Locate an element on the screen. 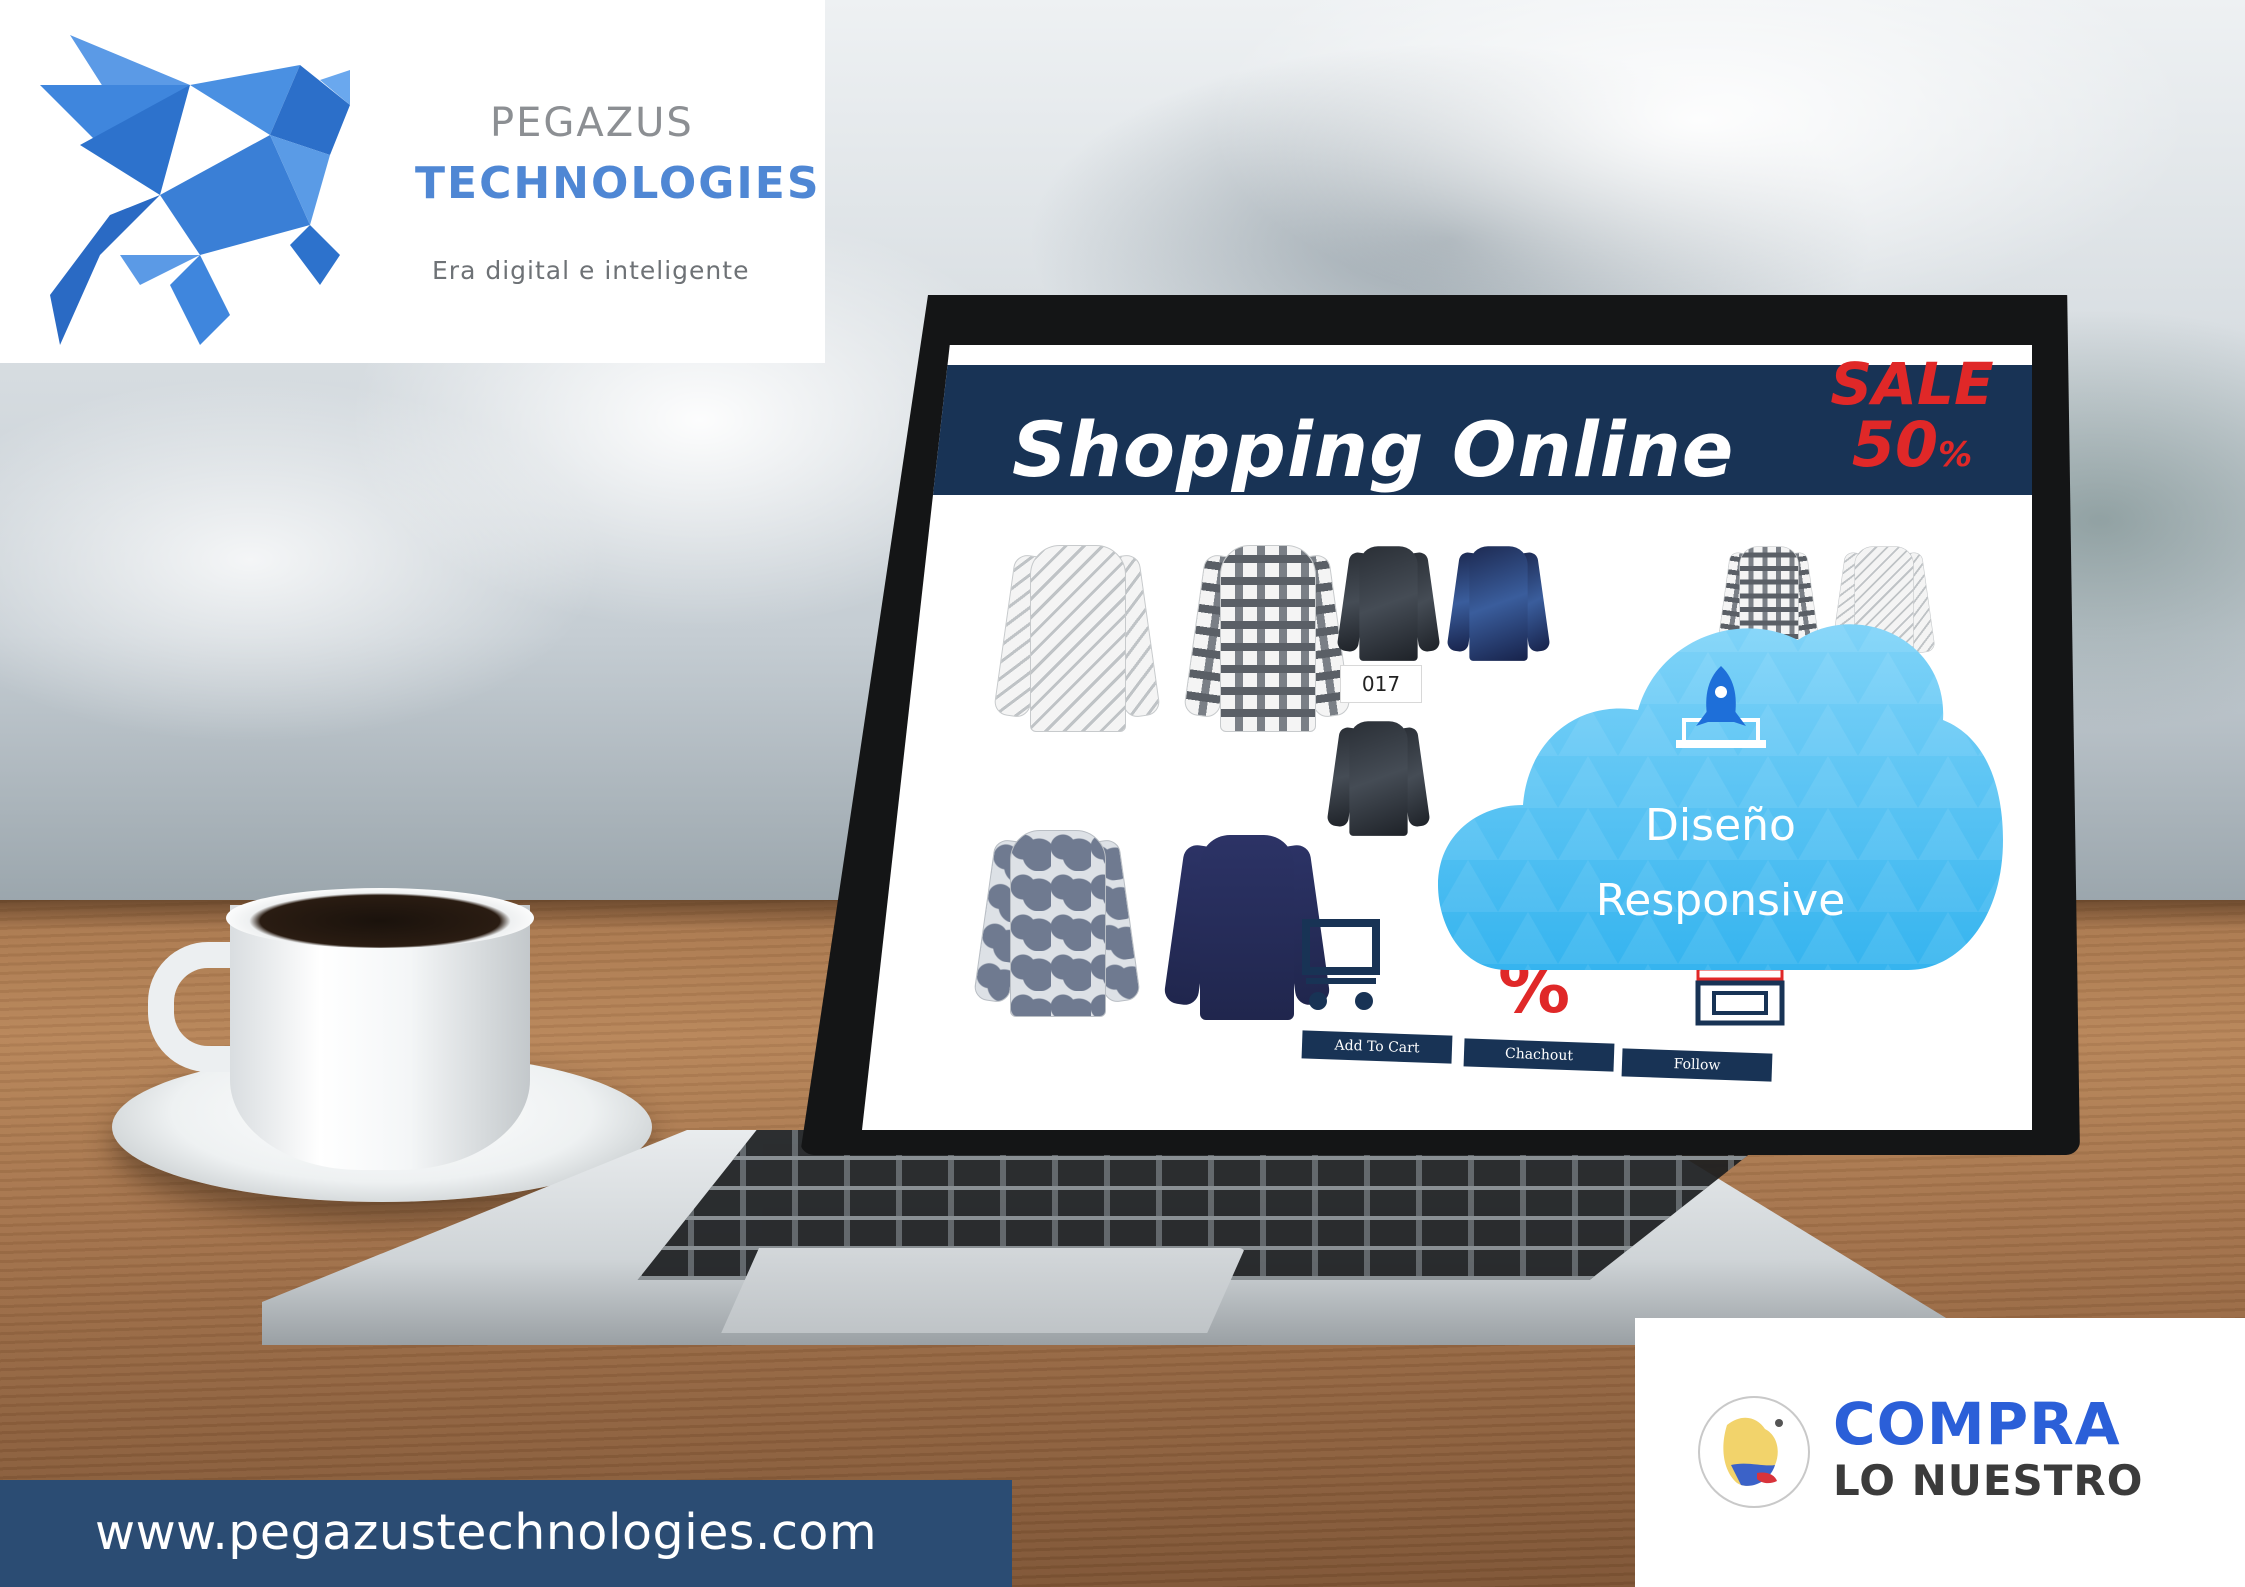 The height and width of the screenshot is (1587, 2245). product-shirt-raven is located at coordinates (1077, 635).